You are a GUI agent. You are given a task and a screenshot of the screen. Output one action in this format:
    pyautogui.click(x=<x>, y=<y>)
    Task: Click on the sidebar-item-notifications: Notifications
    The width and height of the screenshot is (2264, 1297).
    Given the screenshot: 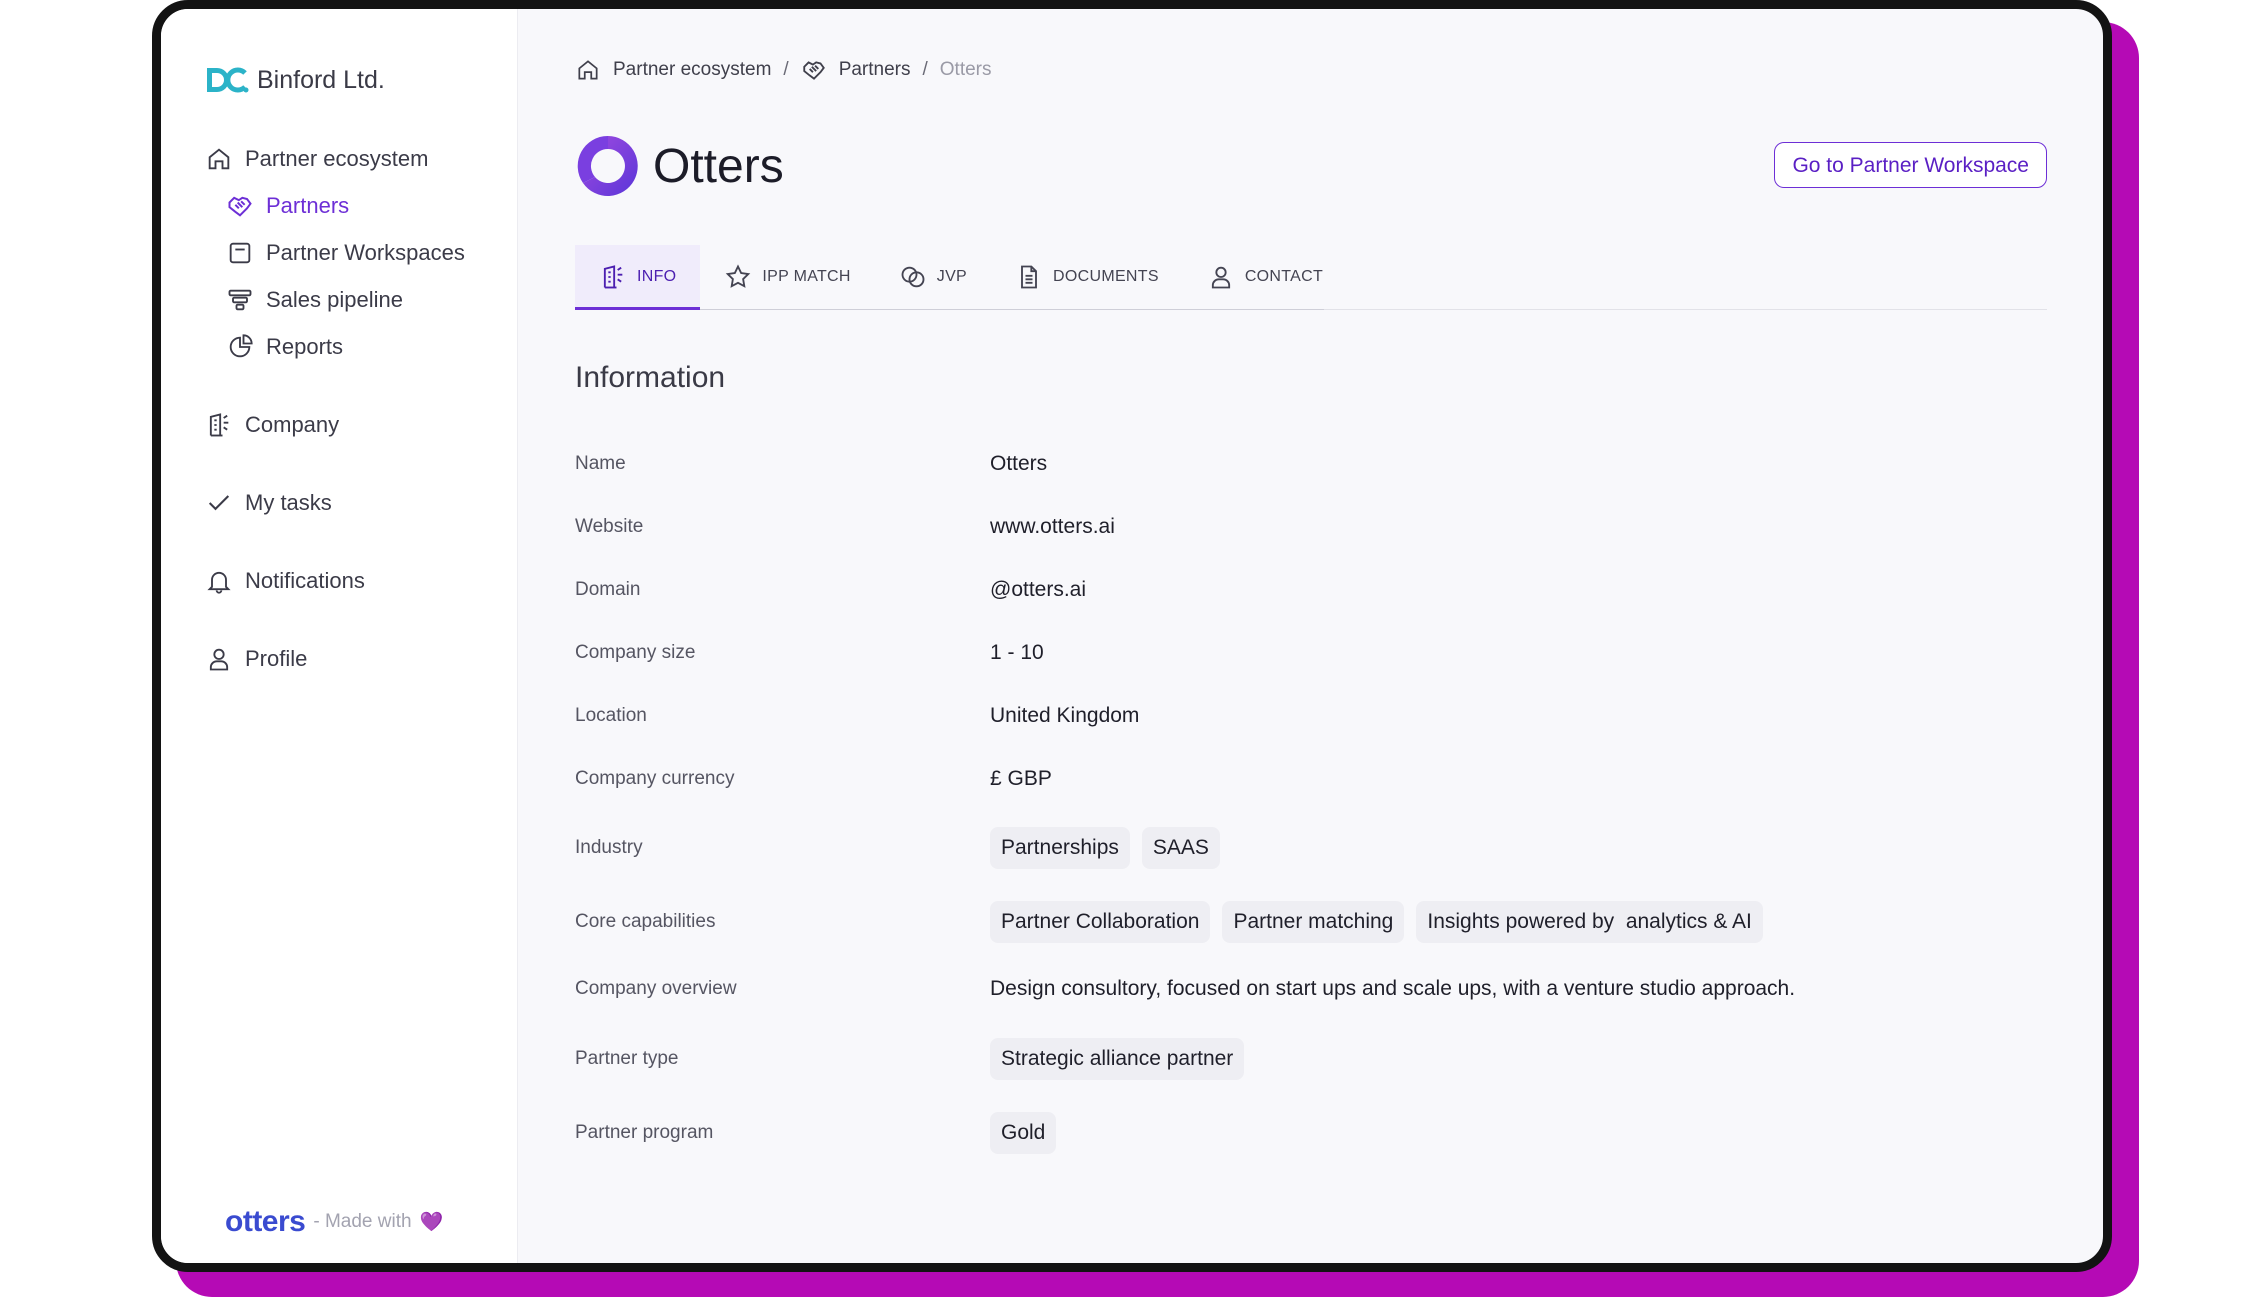 What is the action you would take?
    pyautogui.click(x=285, y=581)
    